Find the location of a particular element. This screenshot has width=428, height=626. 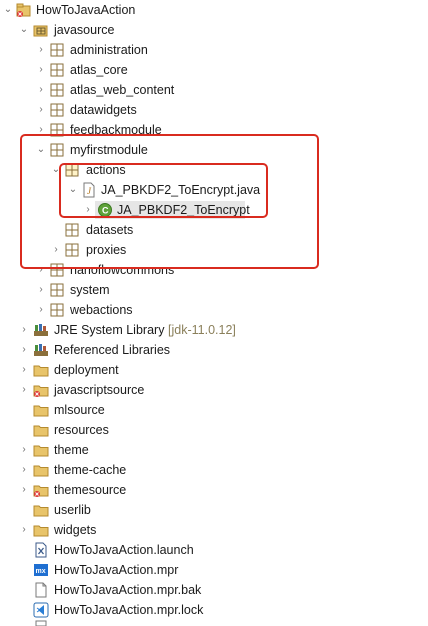

tree-item-label: theme is located at coordinates (71, 450).